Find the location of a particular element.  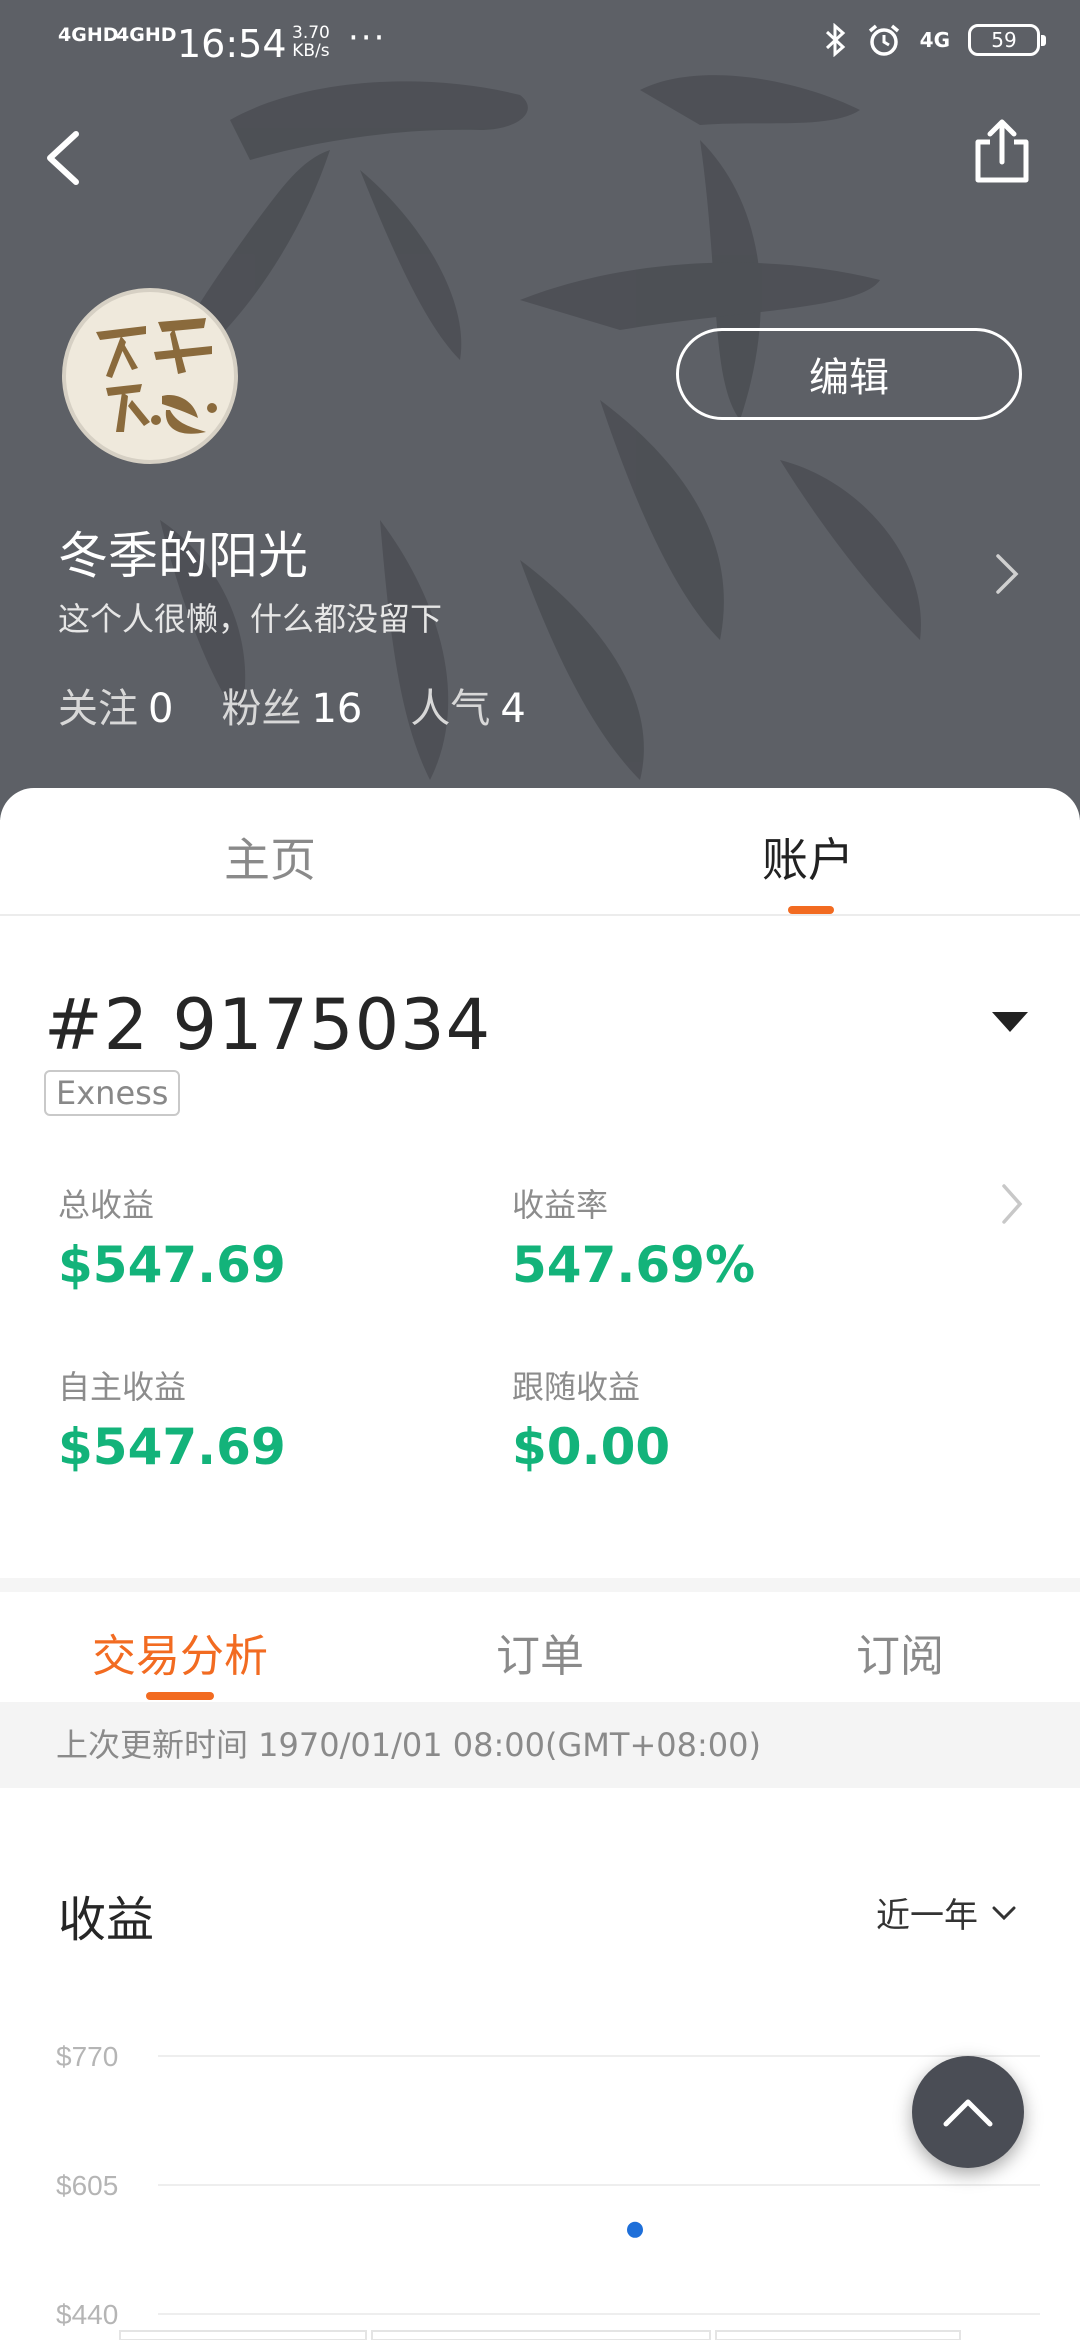

status-bar: 4GHD 4GHD 16:54 3.70 KB/s ··· 4G 59 is located at coordinates (540, 50).